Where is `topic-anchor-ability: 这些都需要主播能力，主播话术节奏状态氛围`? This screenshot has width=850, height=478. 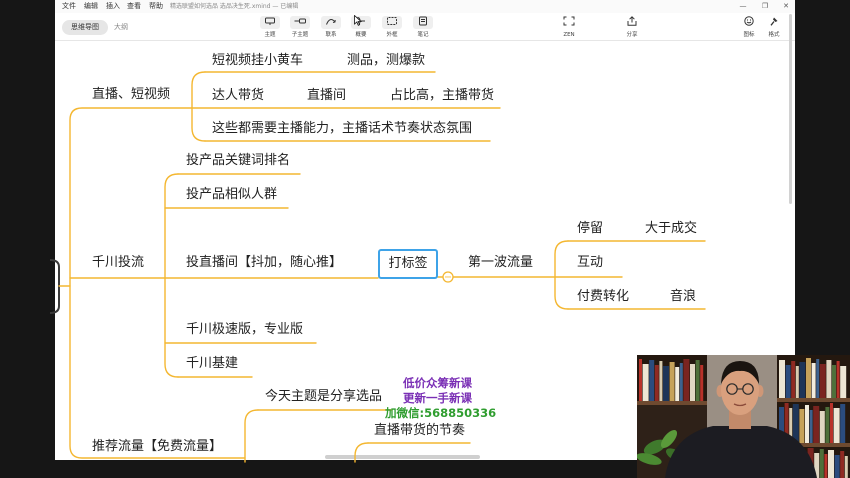
topic-anchor-ability: 这些都需要主播能力，主播话术节奏状态氛围 is located at coordinates (342, 129).